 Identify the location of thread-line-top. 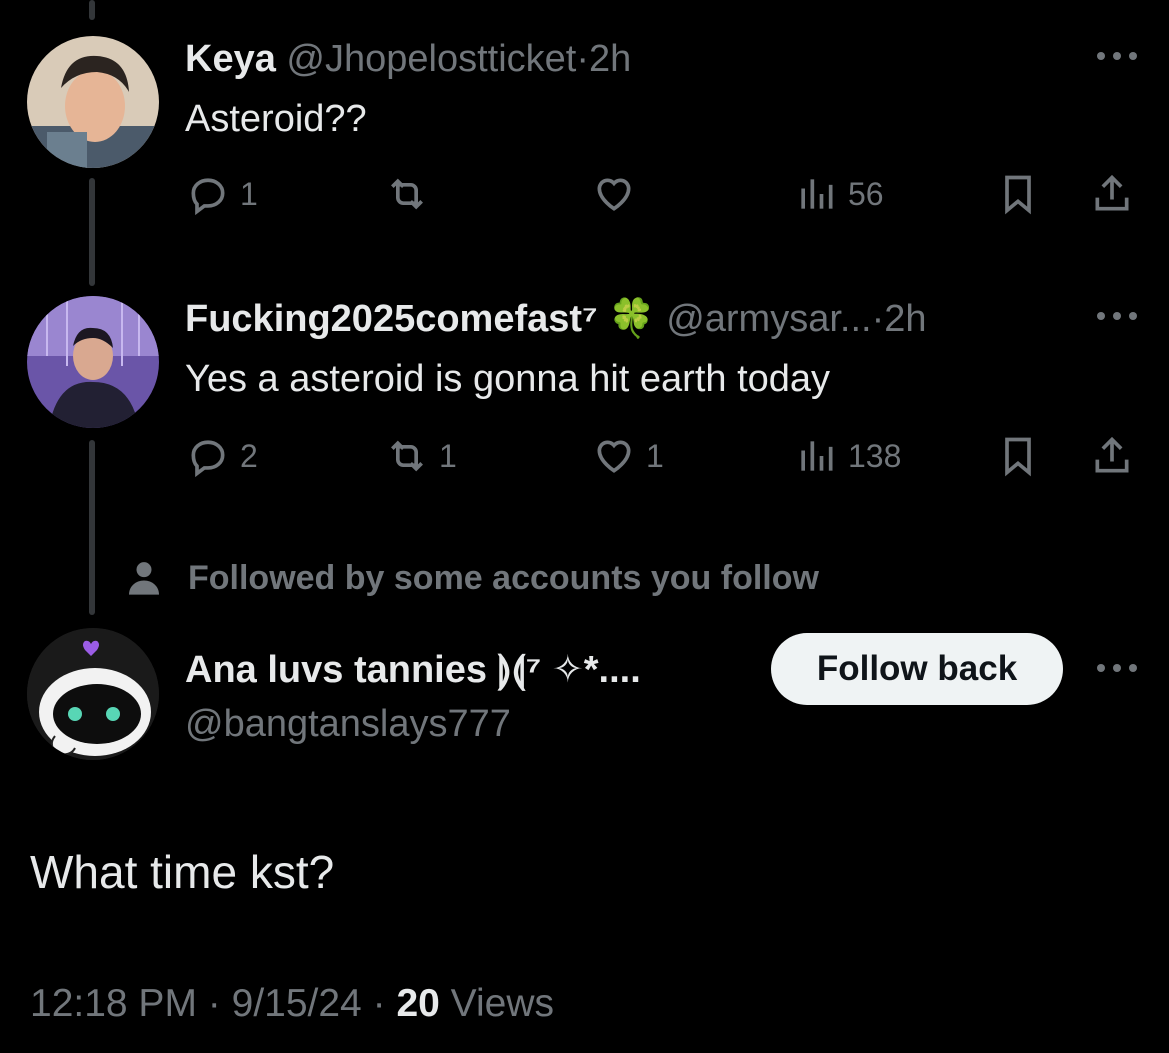
(92, 10).